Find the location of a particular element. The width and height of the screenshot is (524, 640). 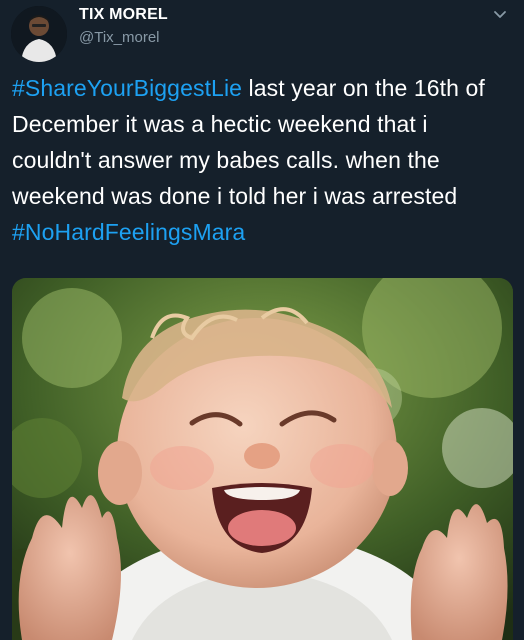

avatar-image is located at coordinates (39, 34).